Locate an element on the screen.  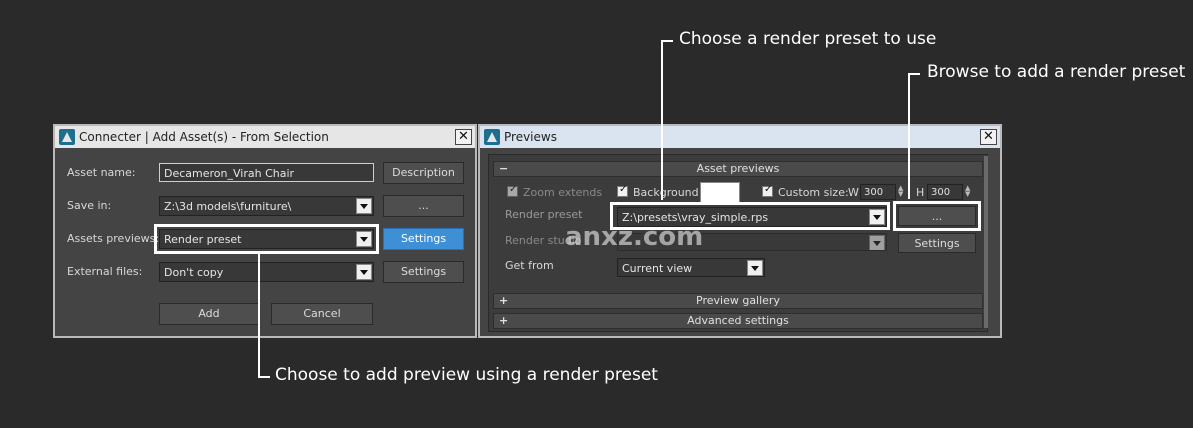
external-files-label: External files: is located at coordinates (105, 271).